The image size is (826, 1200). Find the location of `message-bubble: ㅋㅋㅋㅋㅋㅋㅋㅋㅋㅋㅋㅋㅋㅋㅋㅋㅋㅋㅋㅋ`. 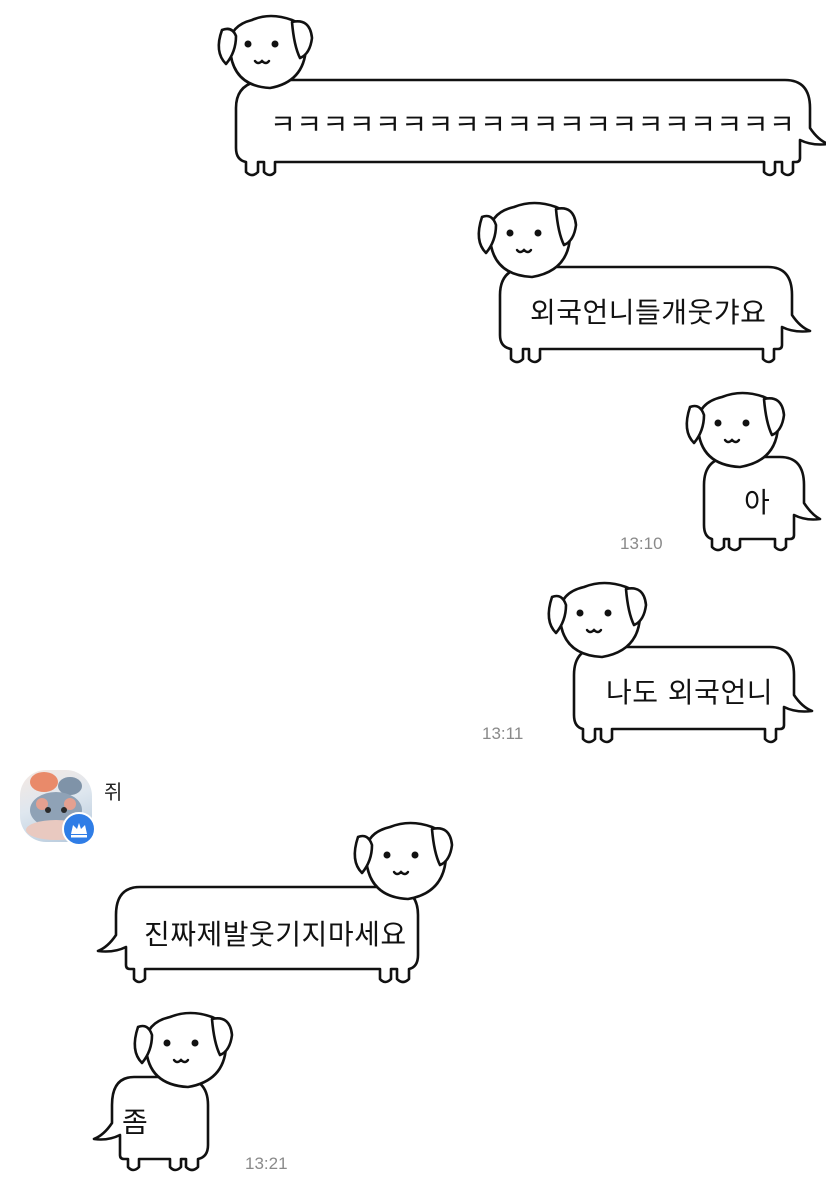

message-bubble: ㅋㅋㅋㅋㅋㅋㅋㅋㅋㅋㅋㅋㅋㅋㅋㅋㅋㅋㅋㅋ is located at coordinates (513, 94).